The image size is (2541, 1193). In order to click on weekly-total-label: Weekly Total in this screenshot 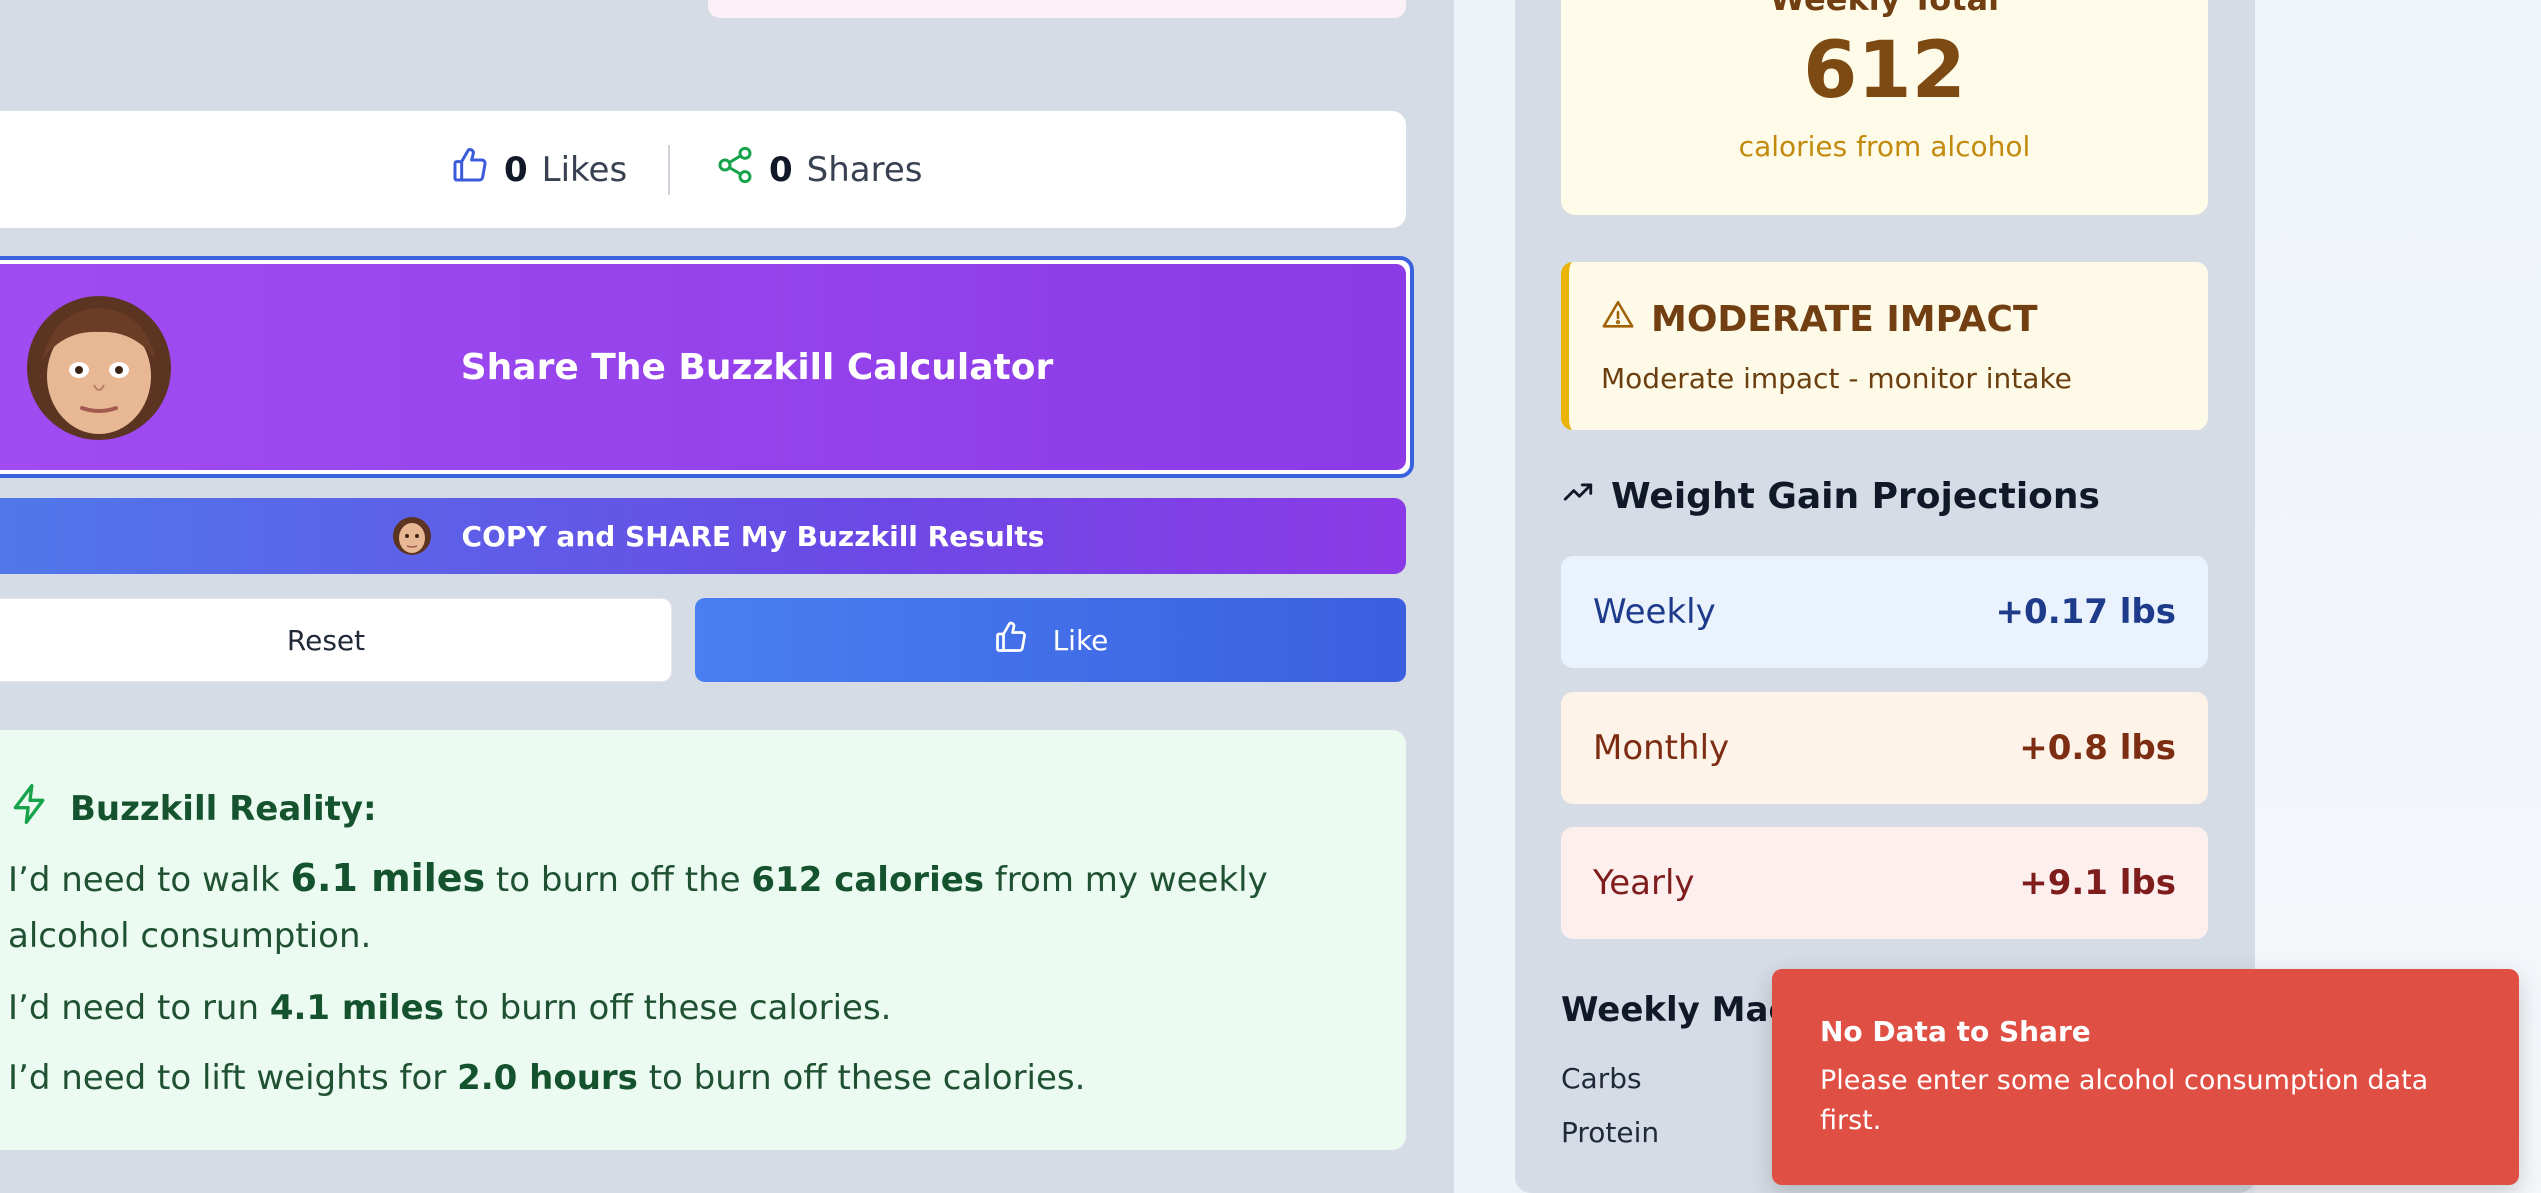, I will do `click(1884, 9)`.